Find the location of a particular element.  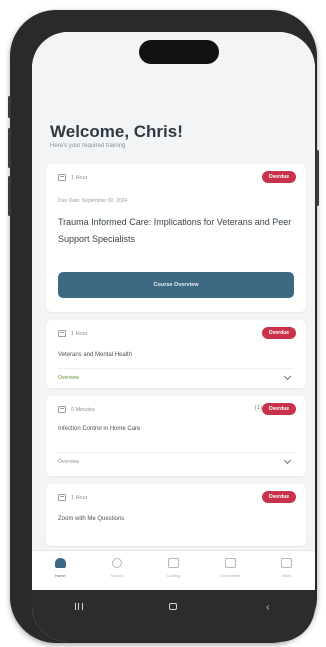

tab-label: Home is located at coordinates (60, 575).